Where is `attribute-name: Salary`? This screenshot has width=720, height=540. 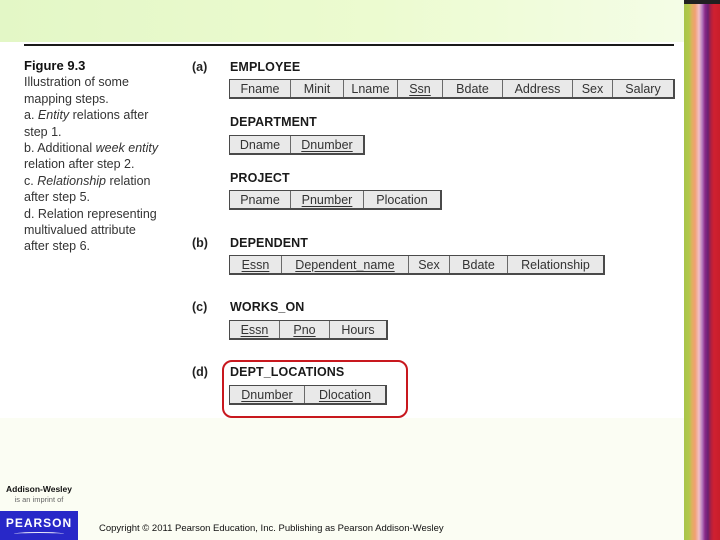
attribute-name: Salary is located at coordinates (643, 88).